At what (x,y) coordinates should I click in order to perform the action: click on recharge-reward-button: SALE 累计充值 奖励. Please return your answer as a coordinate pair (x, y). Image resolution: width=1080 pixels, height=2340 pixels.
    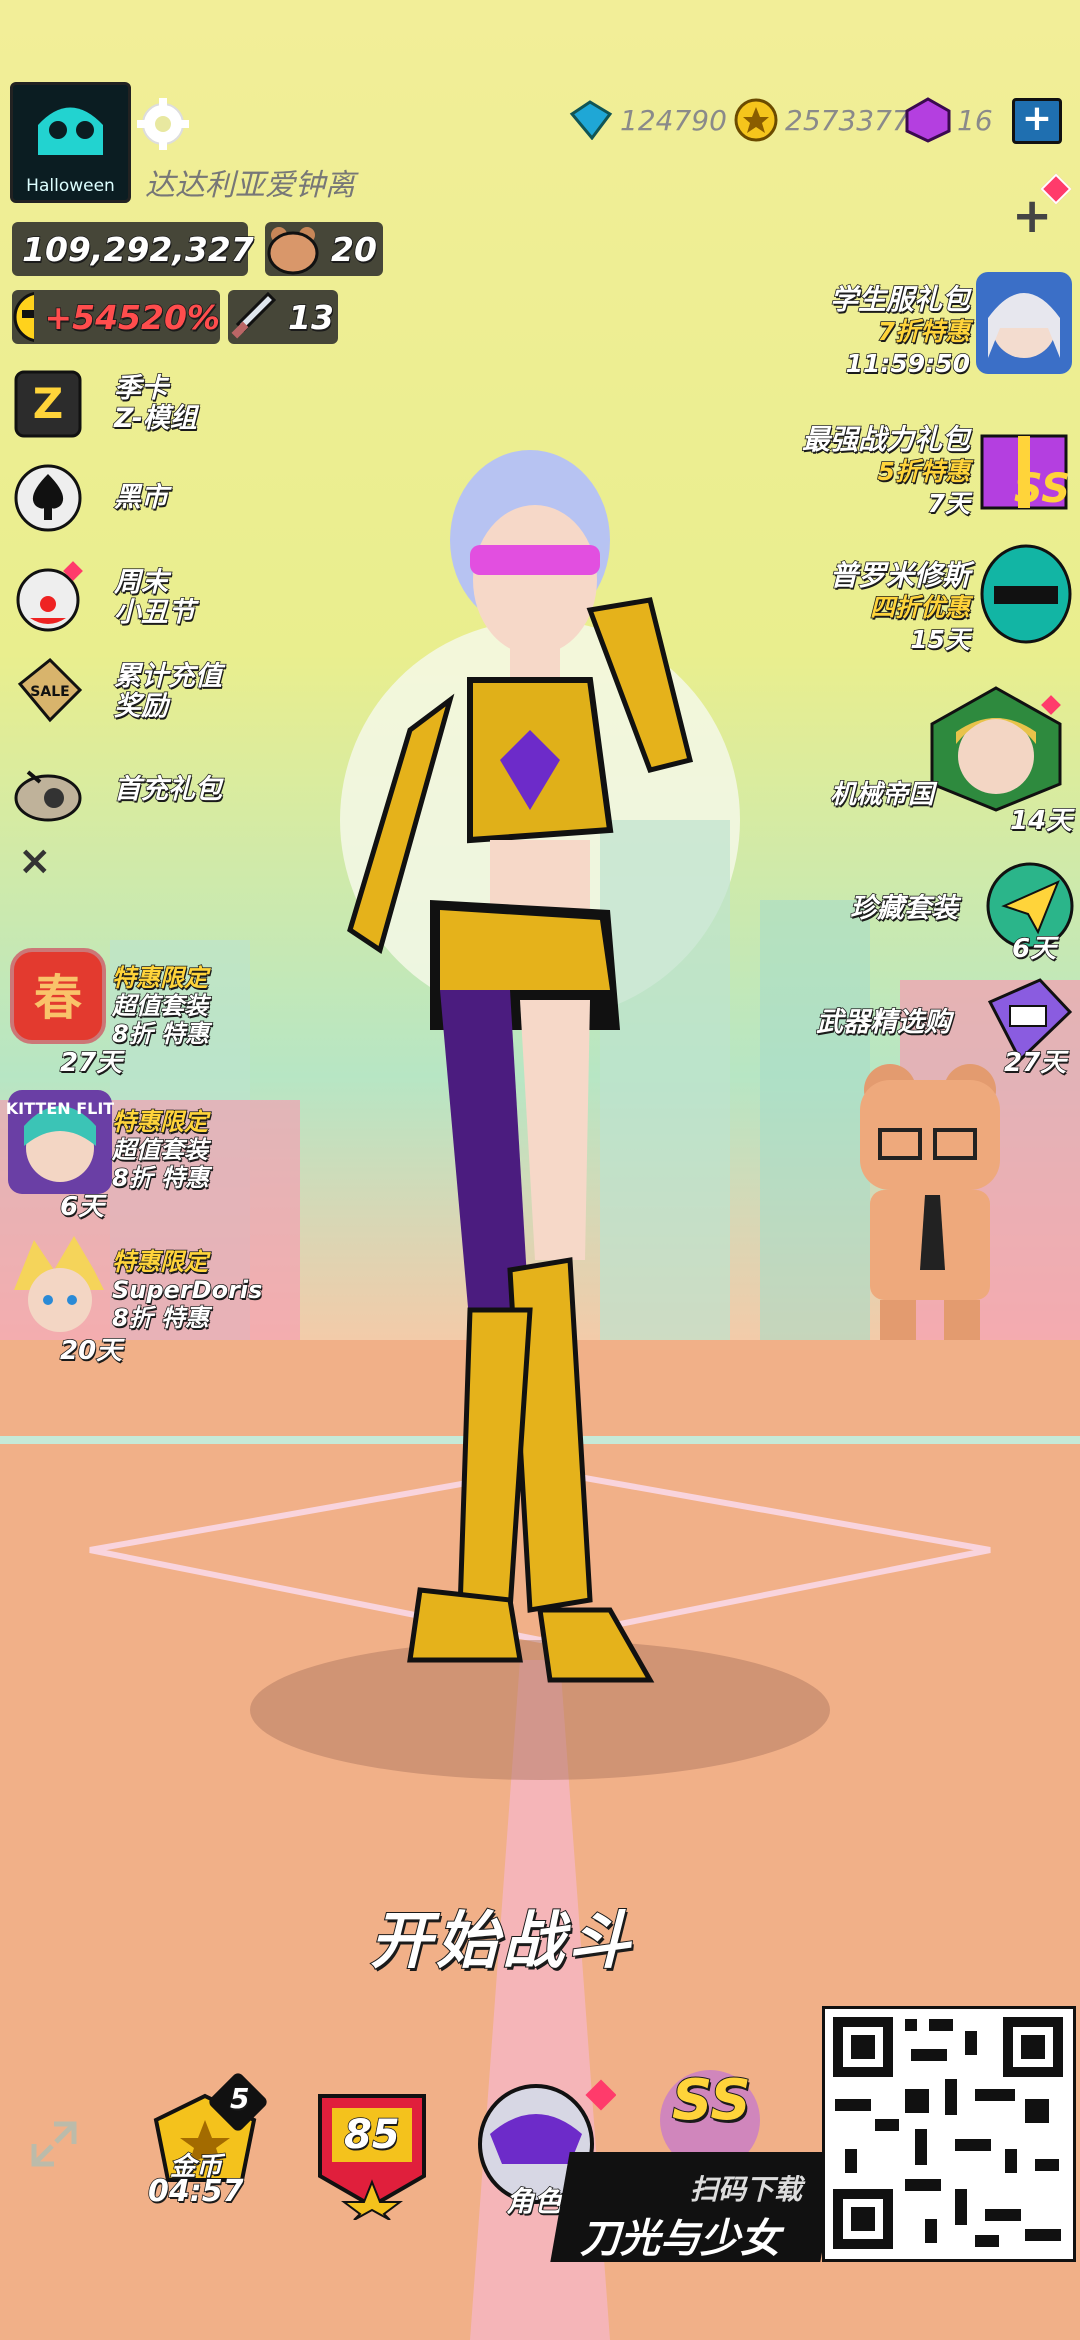
    Looking at the image, I should click on (116, 692).